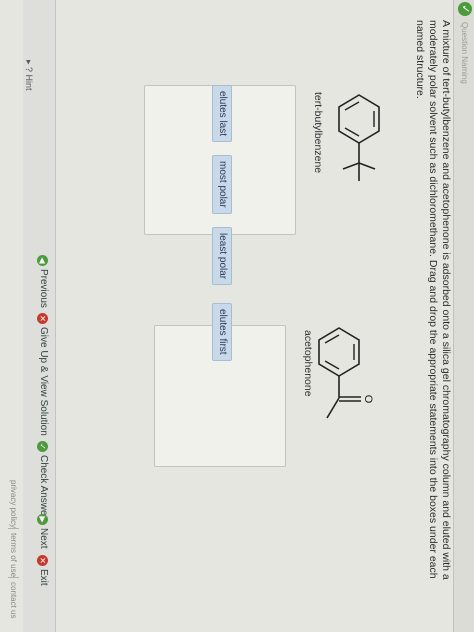 Image resolution: width=474 pixels, height=632 pixels. I want to click on give-up-button: ✕ Give Up & View Solution, so click(43, 374).